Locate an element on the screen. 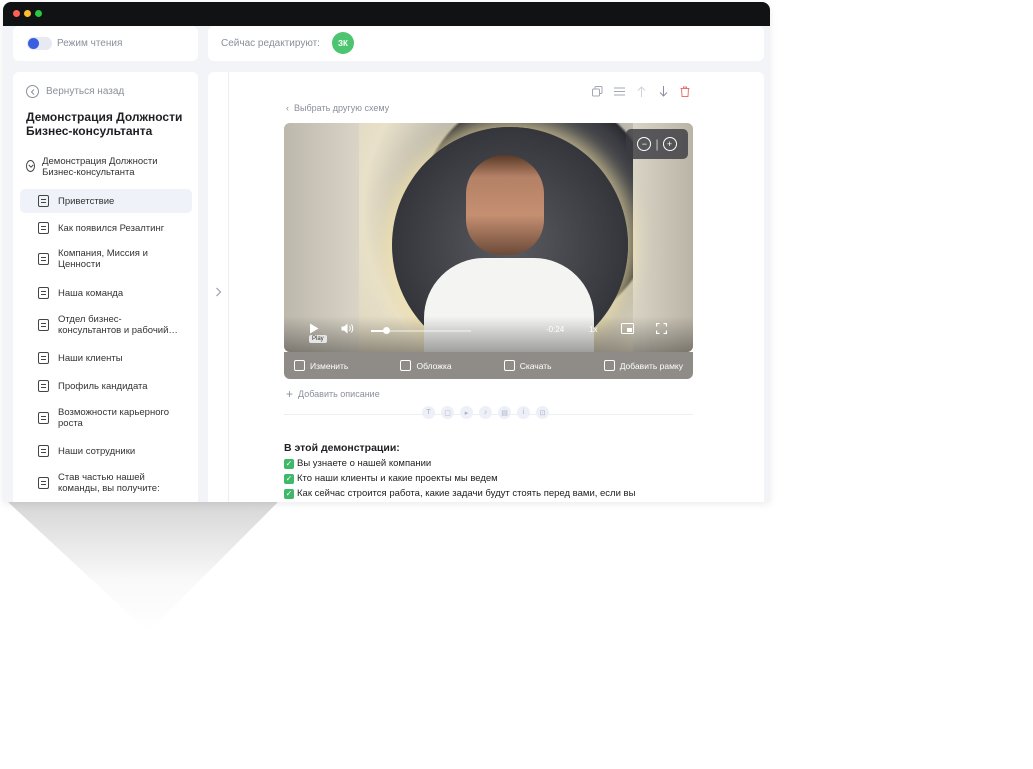 Image resolution: width=1033 pixels, height=769 pixels. sidebar-item-clients: Наши клиенты is located at coordinates (106, 358).